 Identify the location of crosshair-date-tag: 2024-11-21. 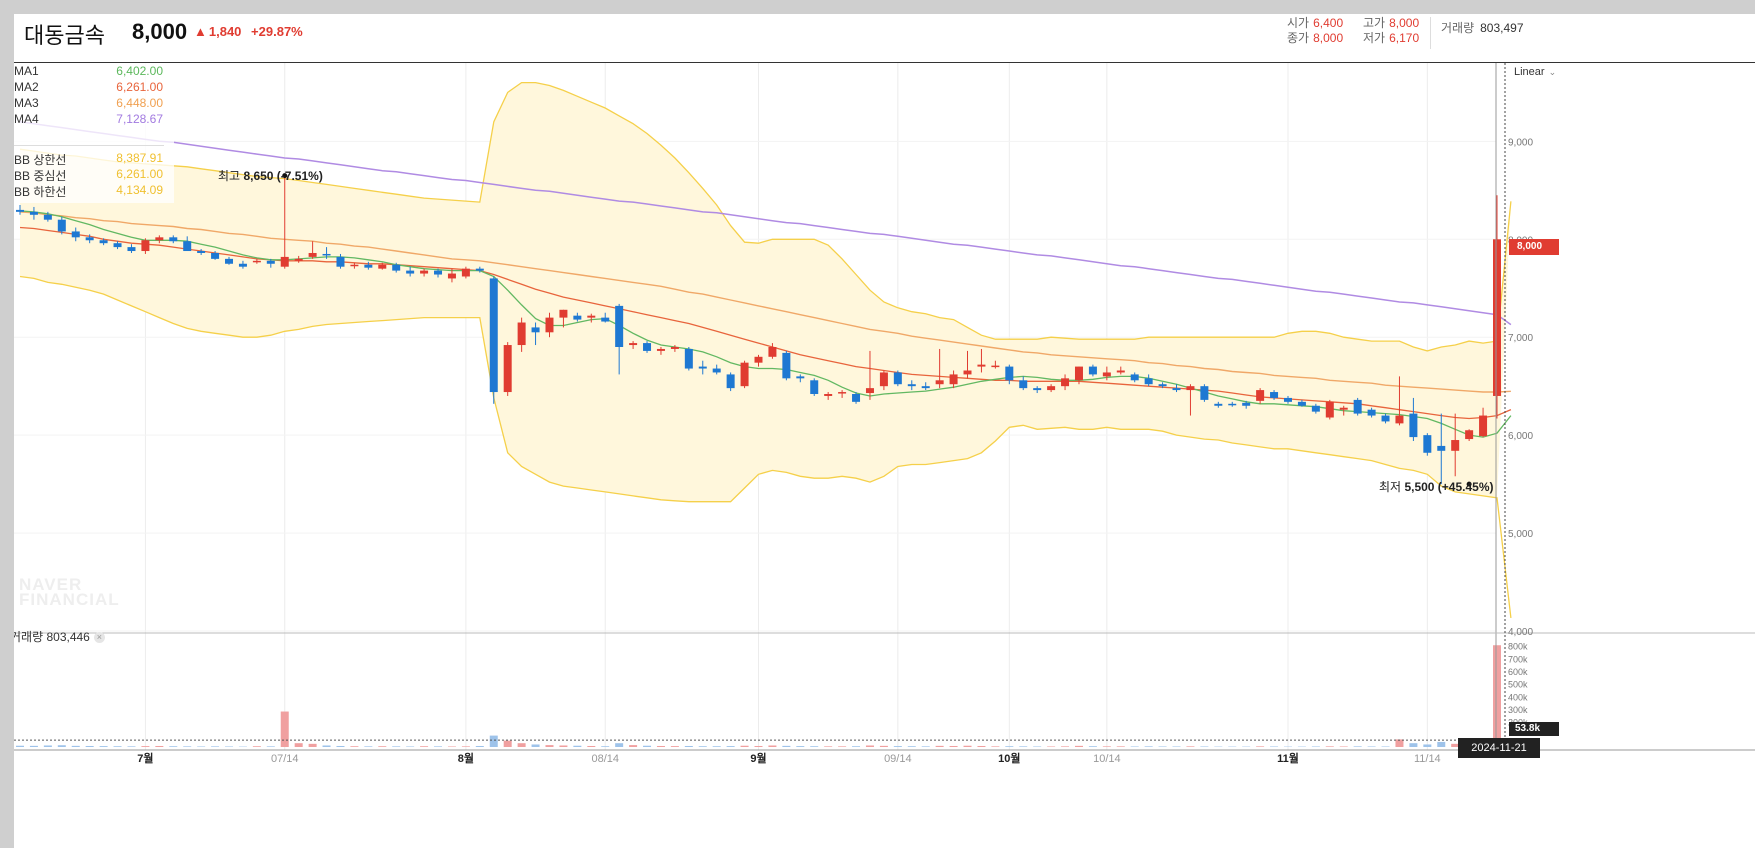
(1499, 748).